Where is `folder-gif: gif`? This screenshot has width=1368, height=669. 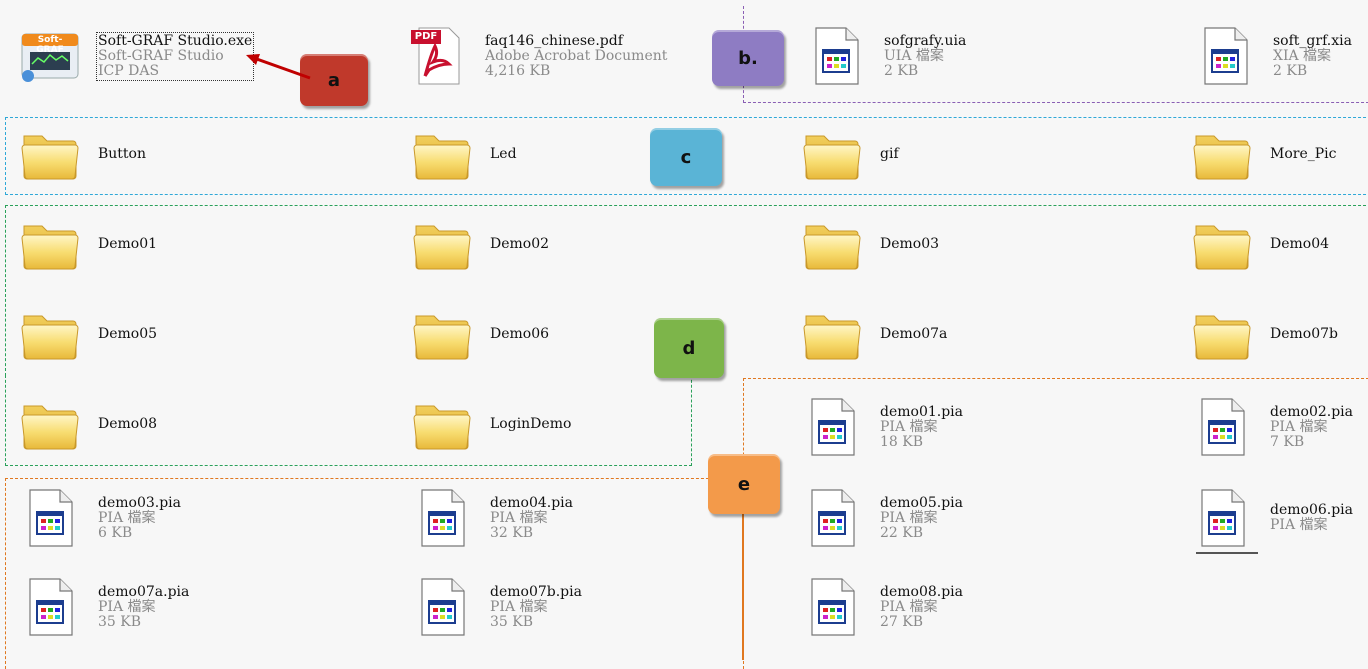 folder-gif: gif is located at coordinates (849, 154).